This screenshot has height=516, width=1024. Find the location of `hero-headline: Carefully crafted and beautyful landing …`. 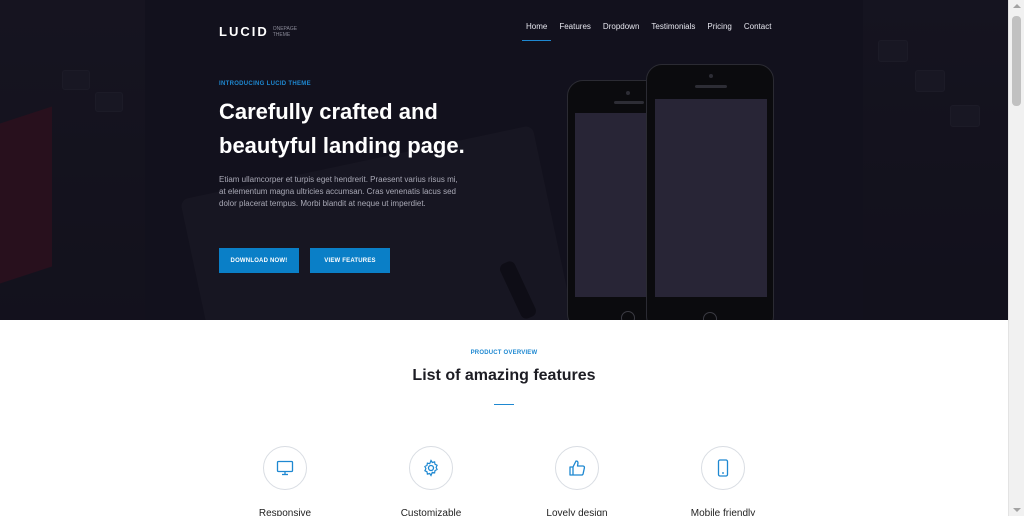

hero-headline: Carefully crafted and beautyful landing … is located at coordinates (342, 128).